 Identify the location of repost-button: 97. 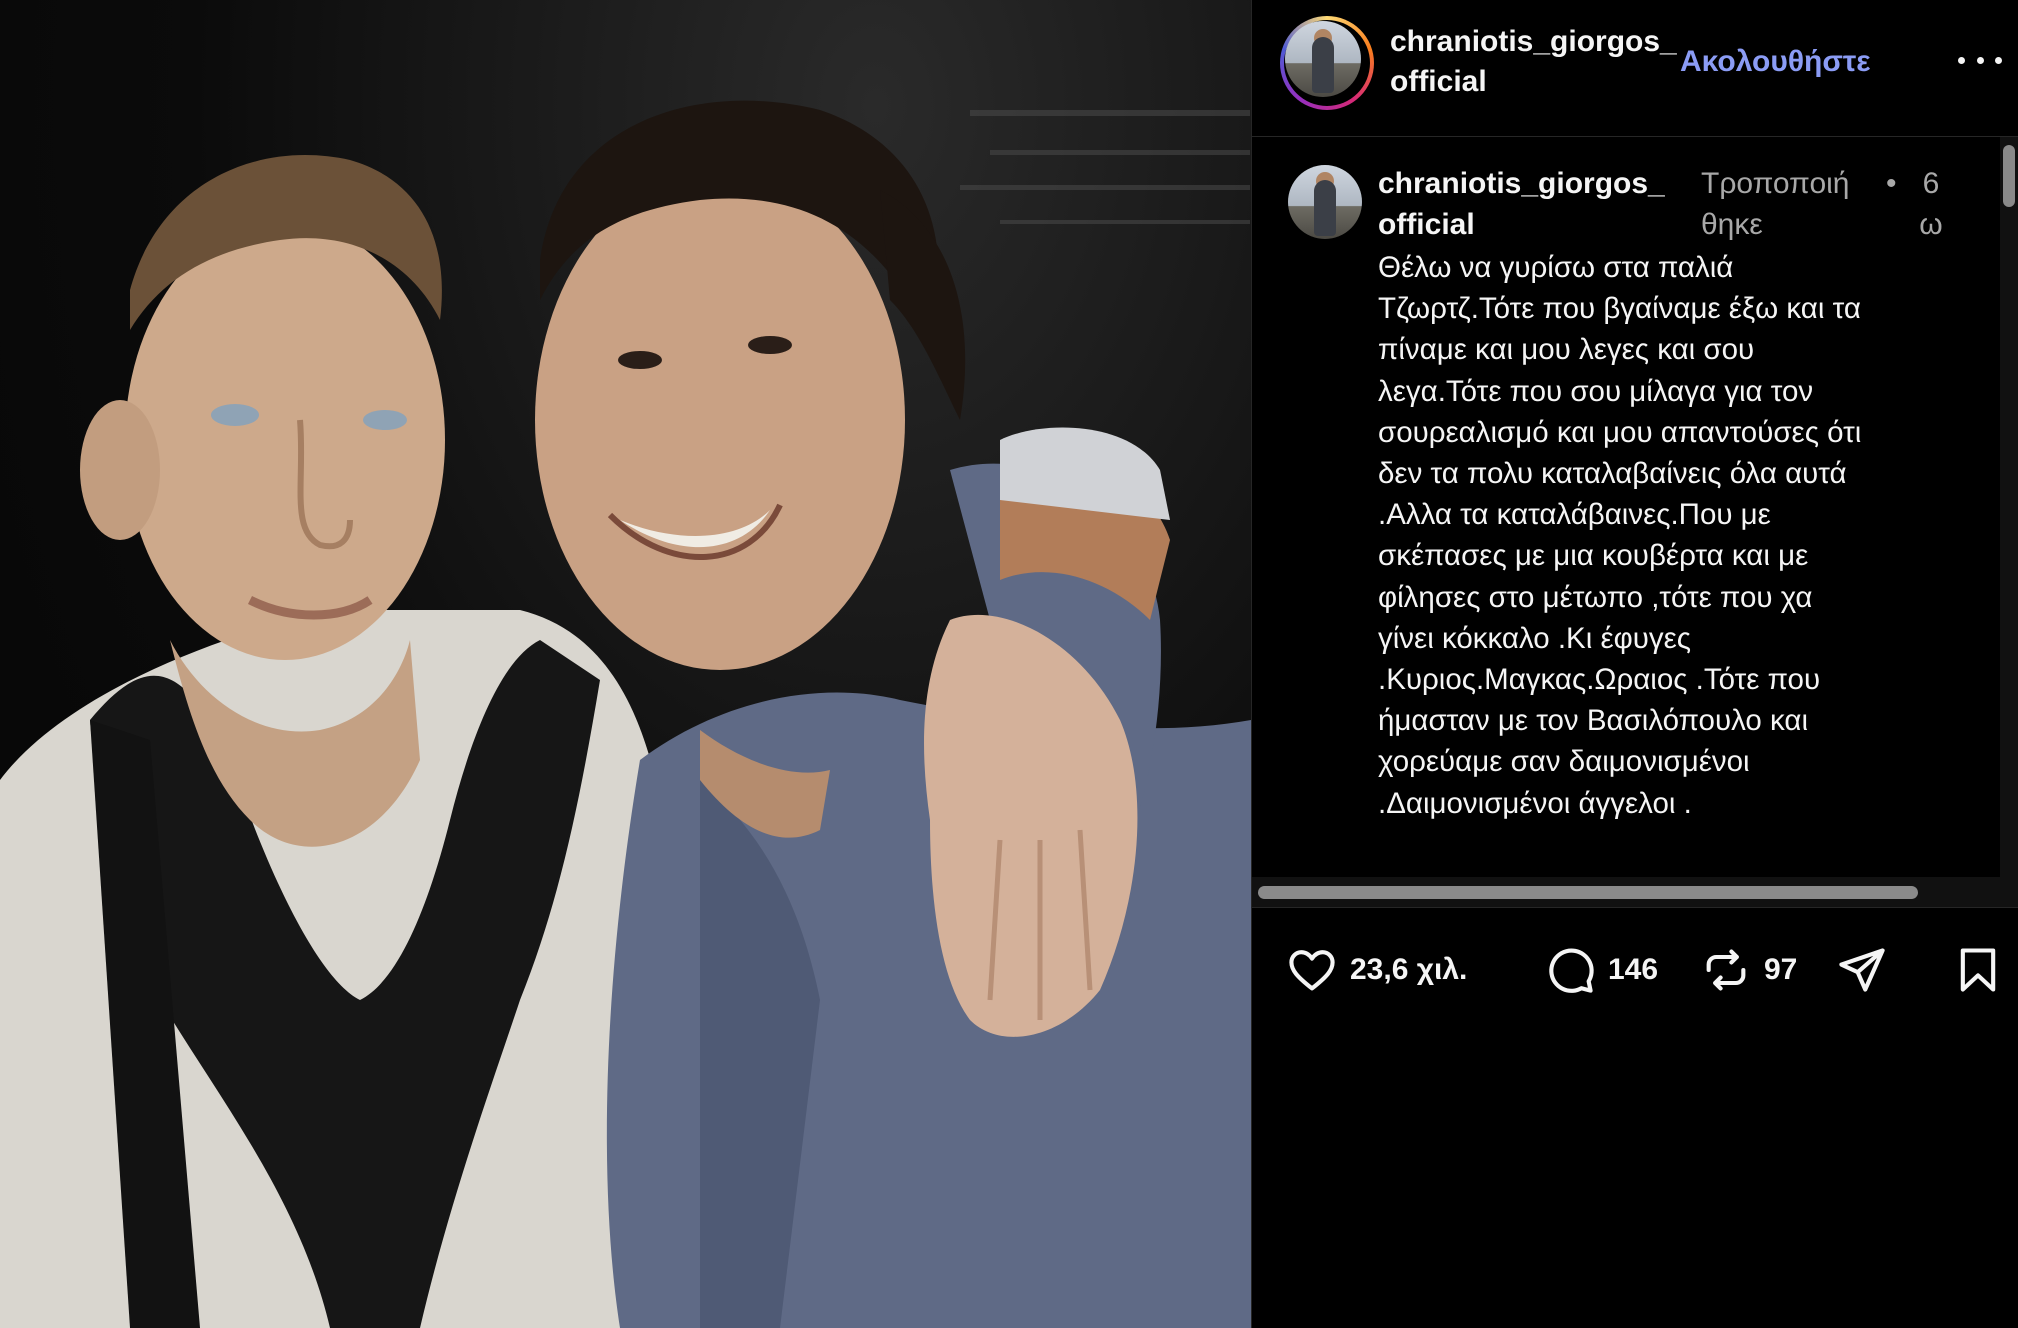
(1748, 970).